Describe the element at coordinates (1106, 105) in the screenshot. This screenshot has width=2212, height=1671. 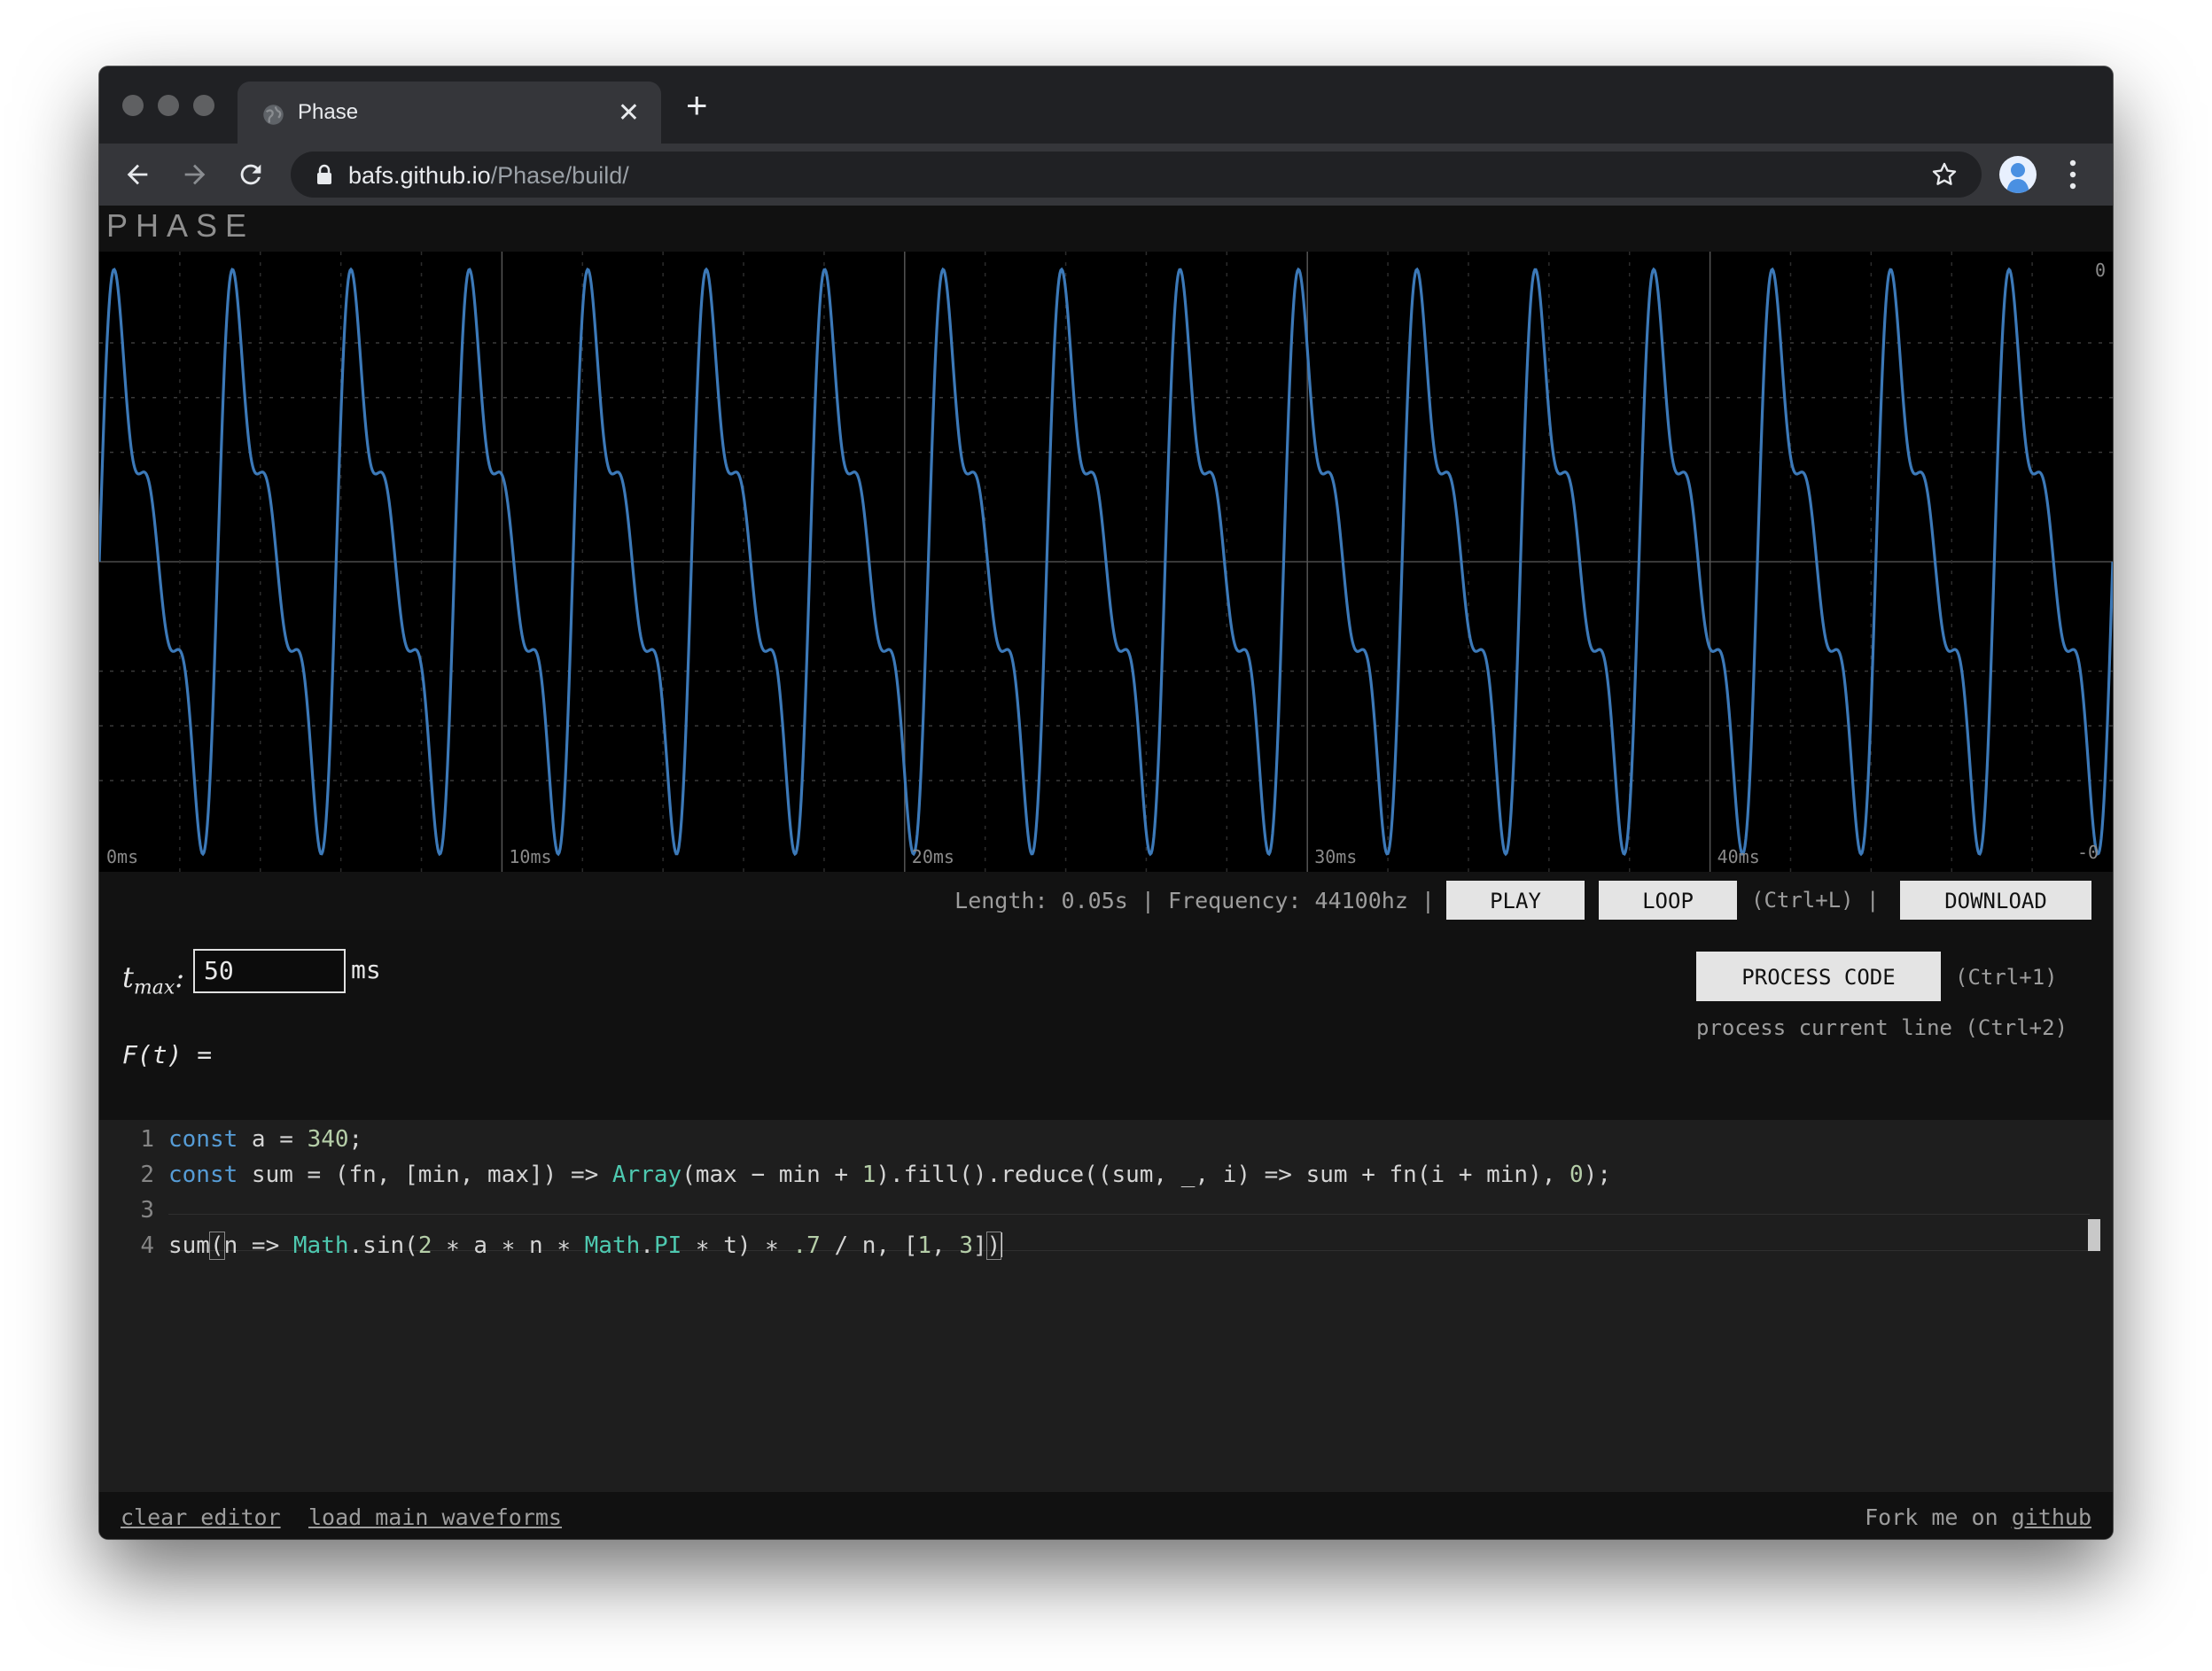
I see `tab-strip: Phase ✕ +` at that location.